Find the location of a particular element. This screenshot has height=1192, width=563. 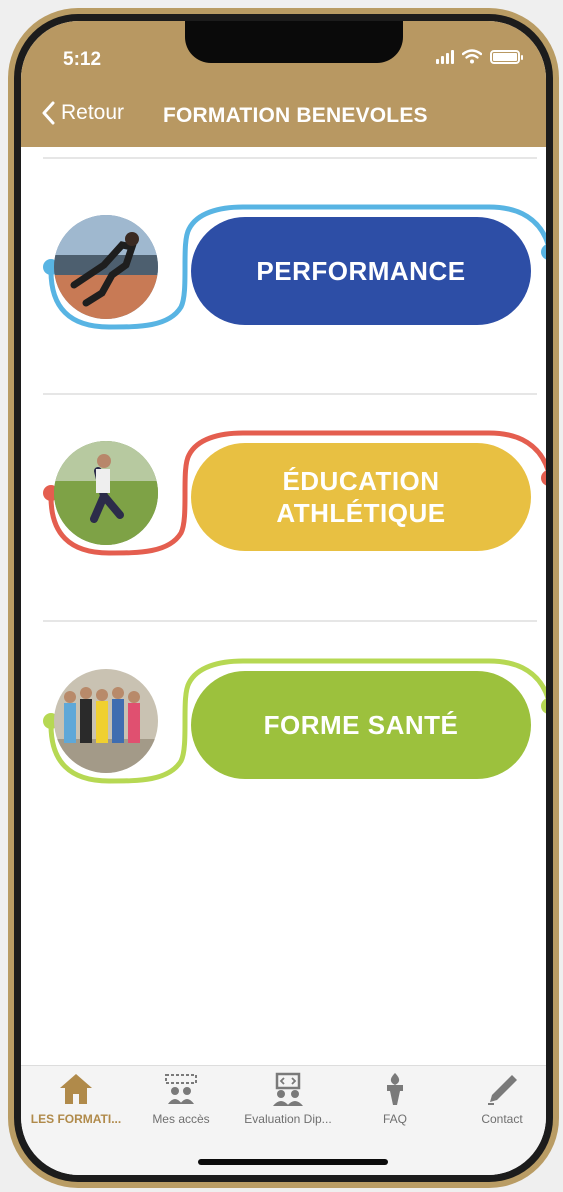

chevron-left-icon is located at coordinates (48, 113).